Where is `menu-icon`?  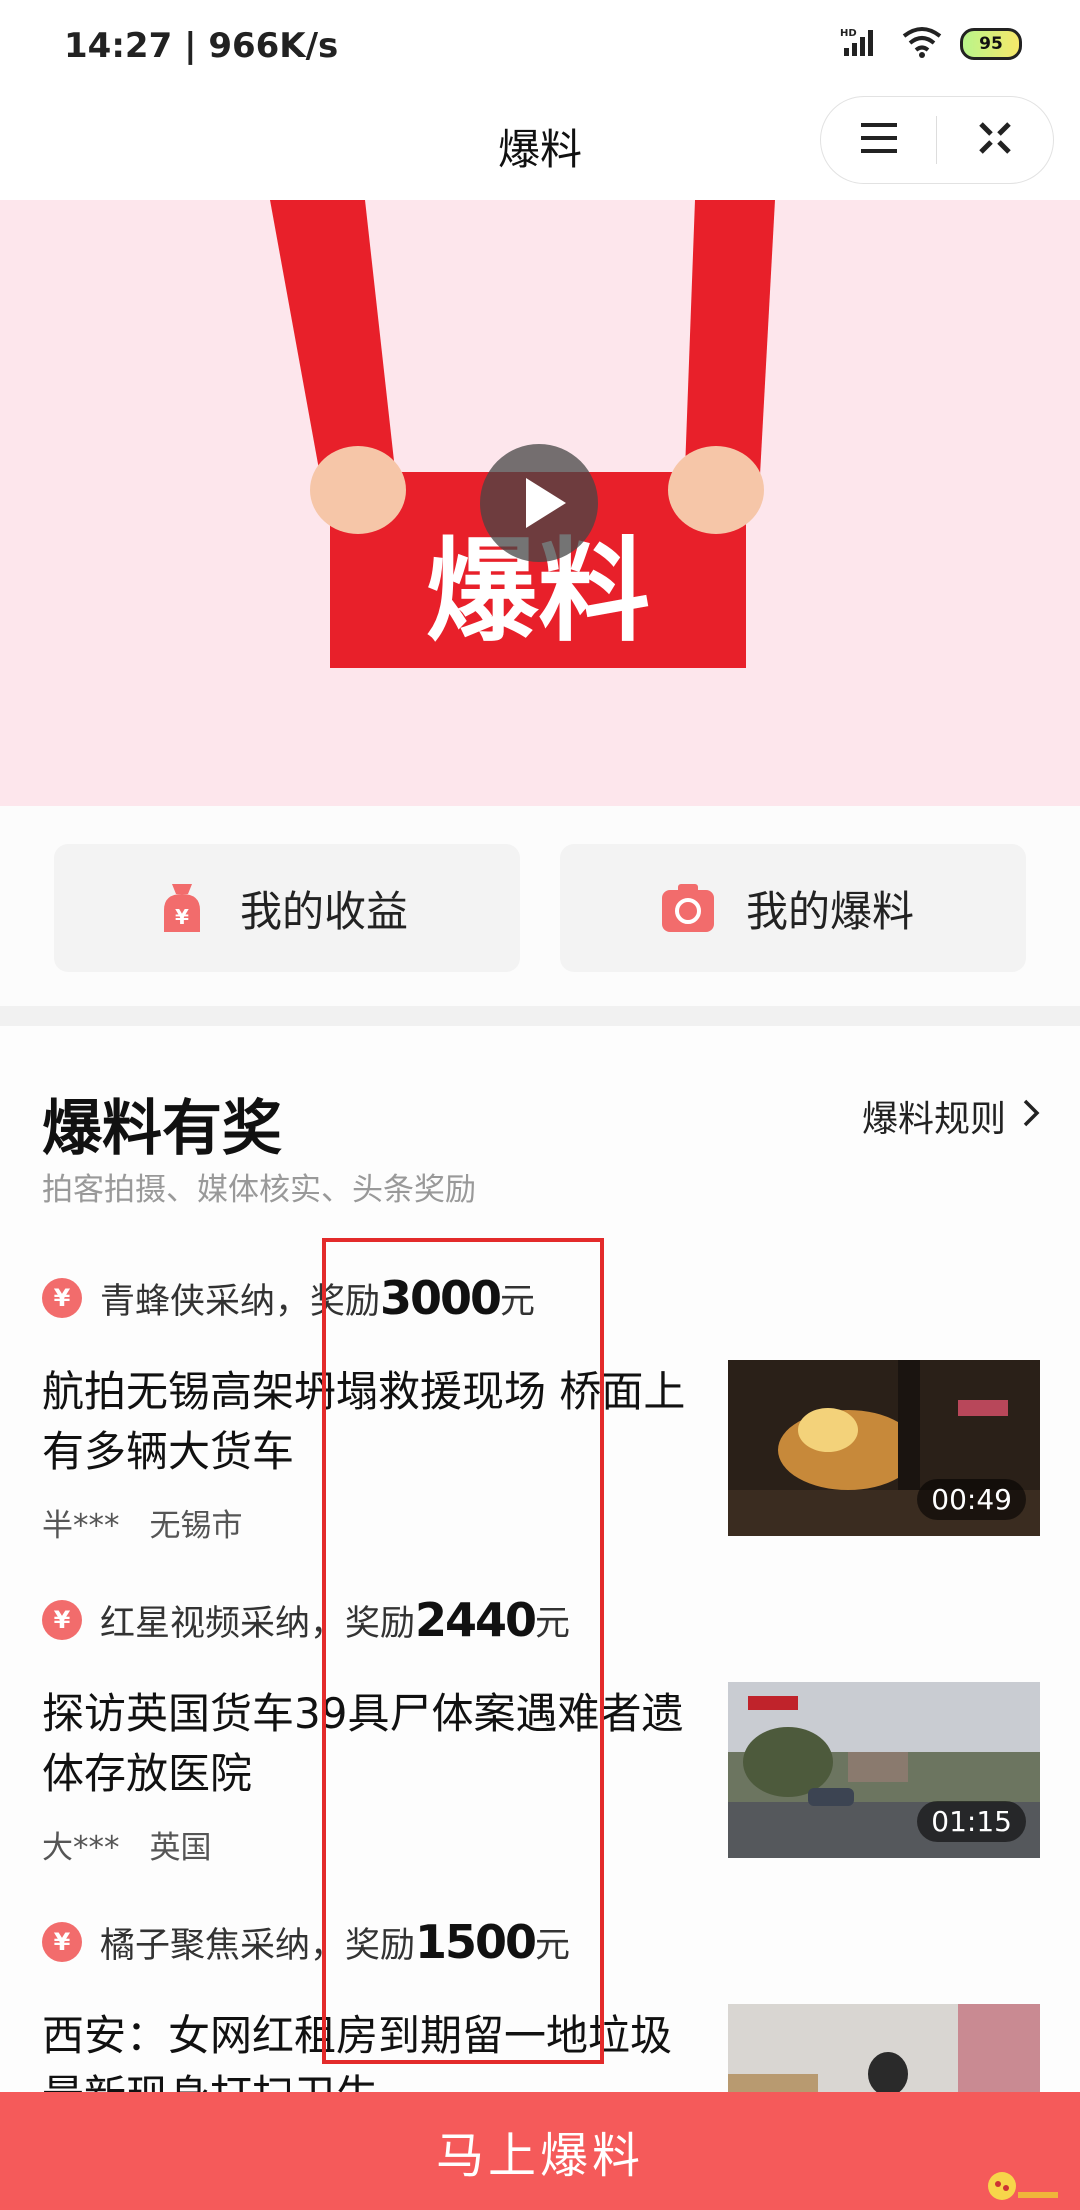
menu-icon is located at coordinates (879, 140).